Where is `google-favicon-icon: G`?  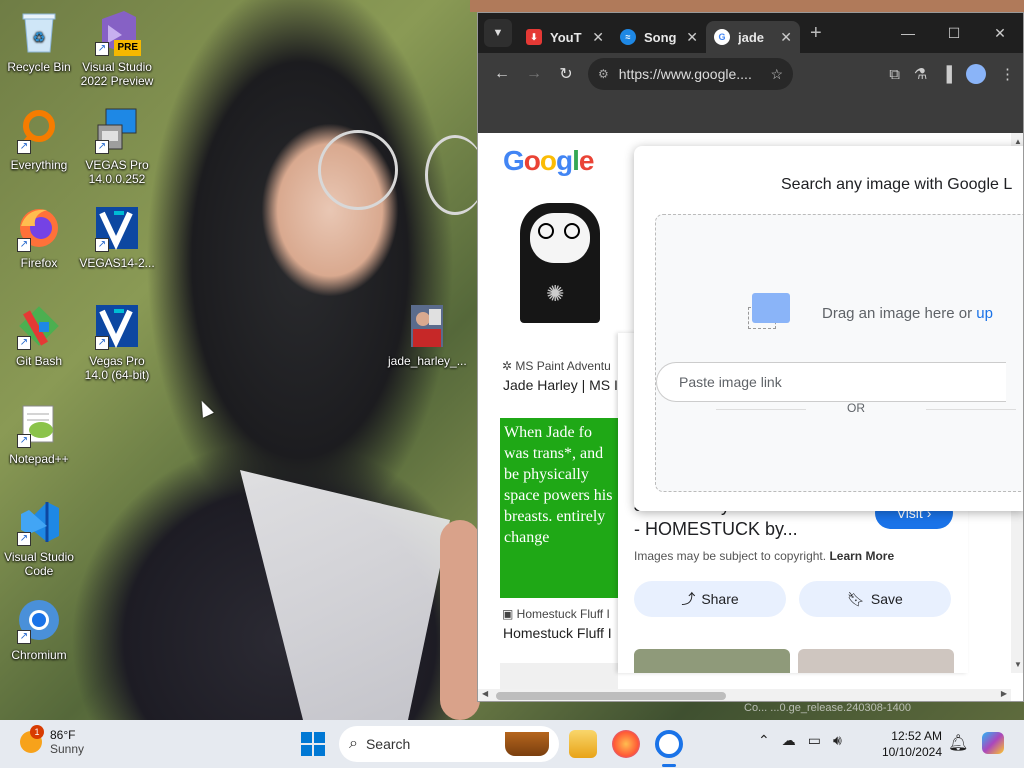
google-favicon-icon: G is located at coordinates (722, 37).